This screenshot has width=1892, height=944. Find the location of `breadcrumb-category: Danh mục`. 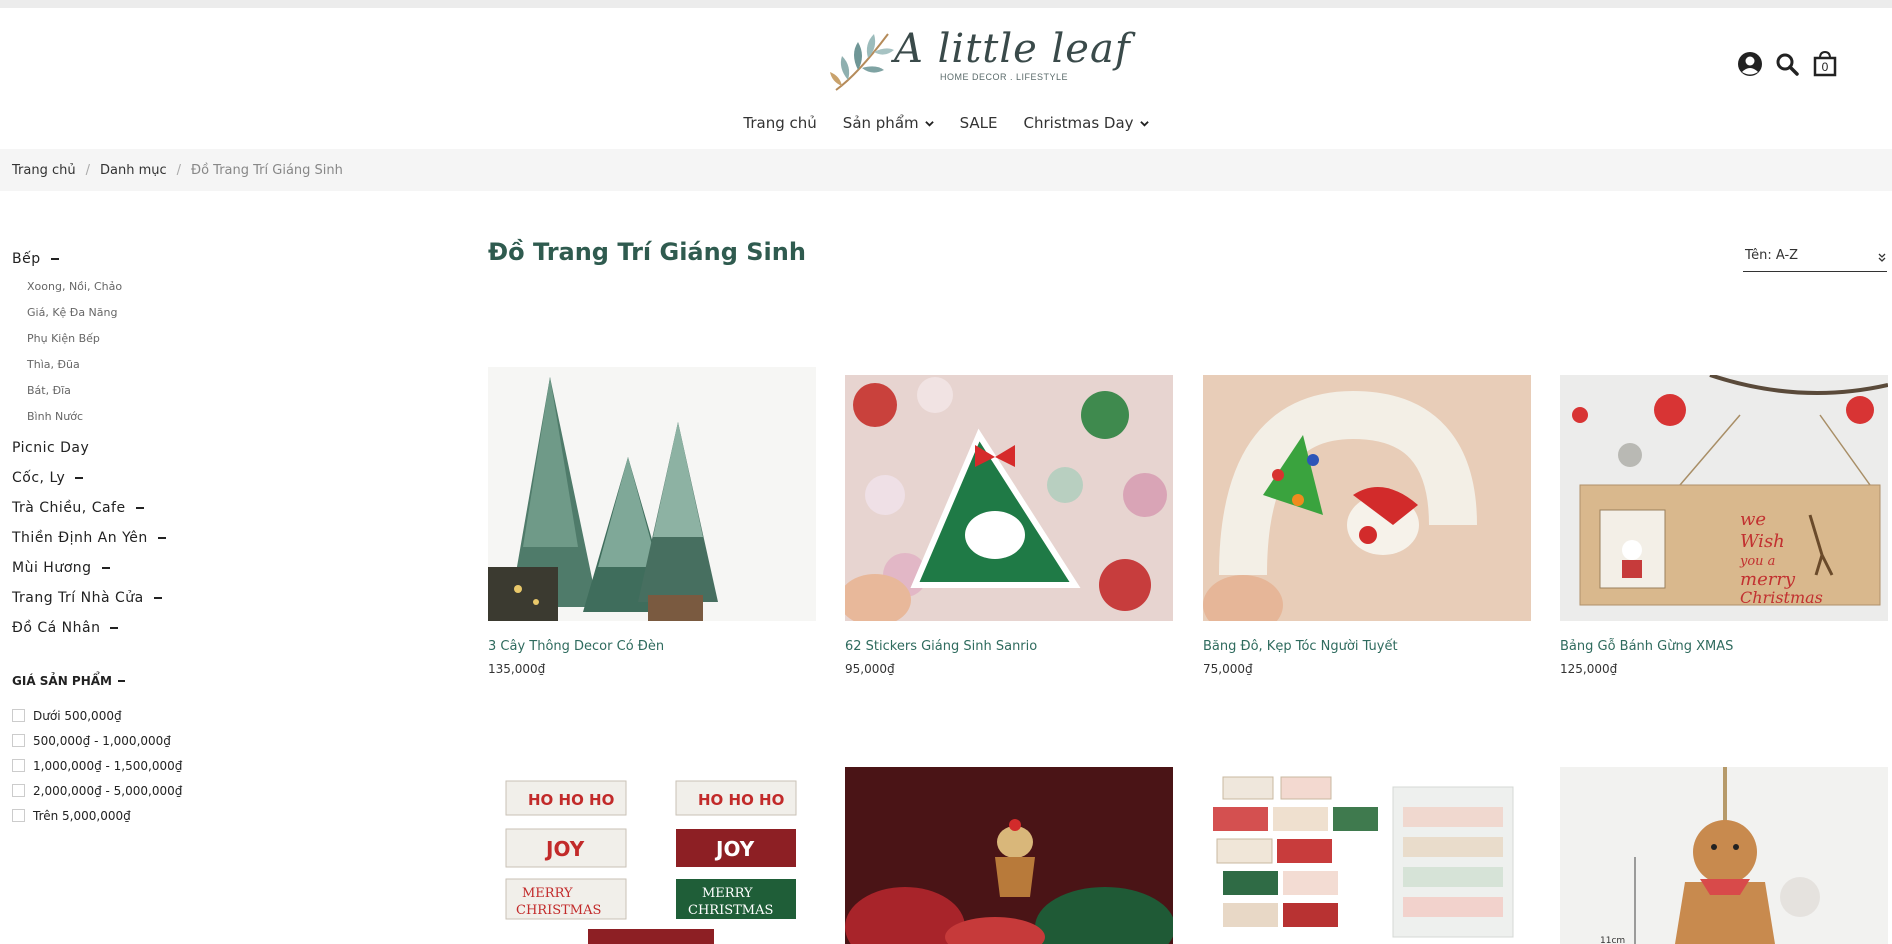

breadcrumb-category: Danh mục is located at coordinates (133, 170).